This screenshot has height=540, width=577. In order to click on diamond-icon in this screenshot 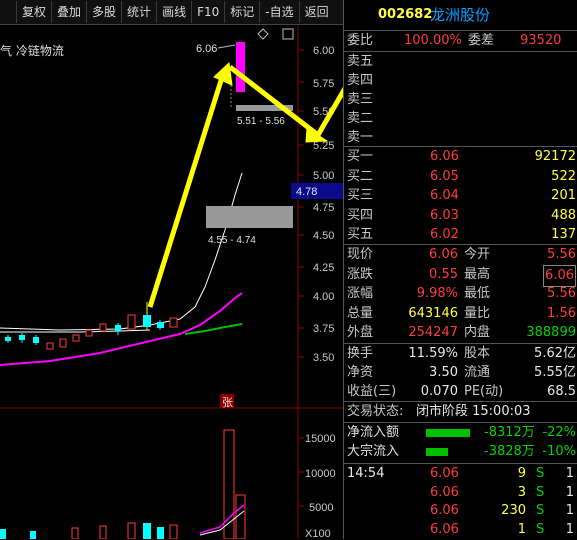, I will do `click(263, 34)`.